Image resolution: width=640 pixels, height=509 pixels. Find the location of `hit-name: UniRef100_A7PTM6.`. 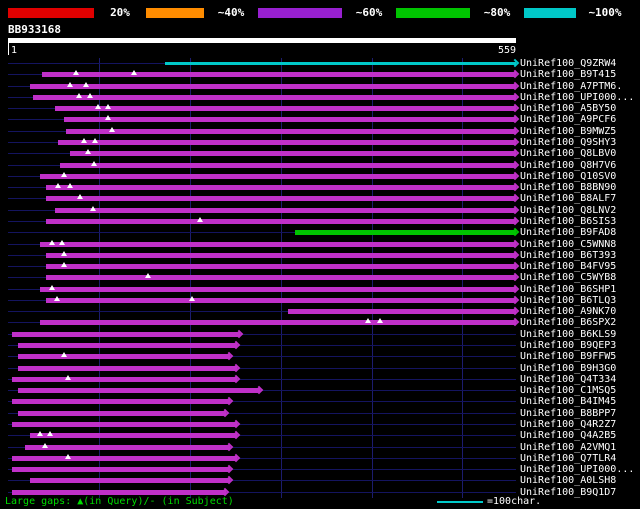

hit-name: UniRef100_A7PTM6. is located at coordinates (571, 86).